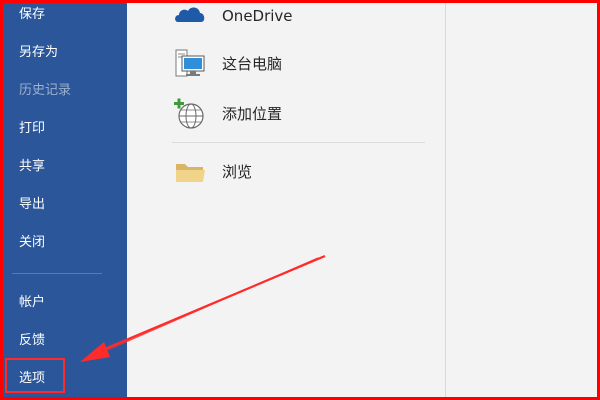 Image resolution: width=600 pixels, height=400 pixels. Describe the element at coordinates (190, 114) in the screenshot. I see `add-place-globe-icon` at that location.